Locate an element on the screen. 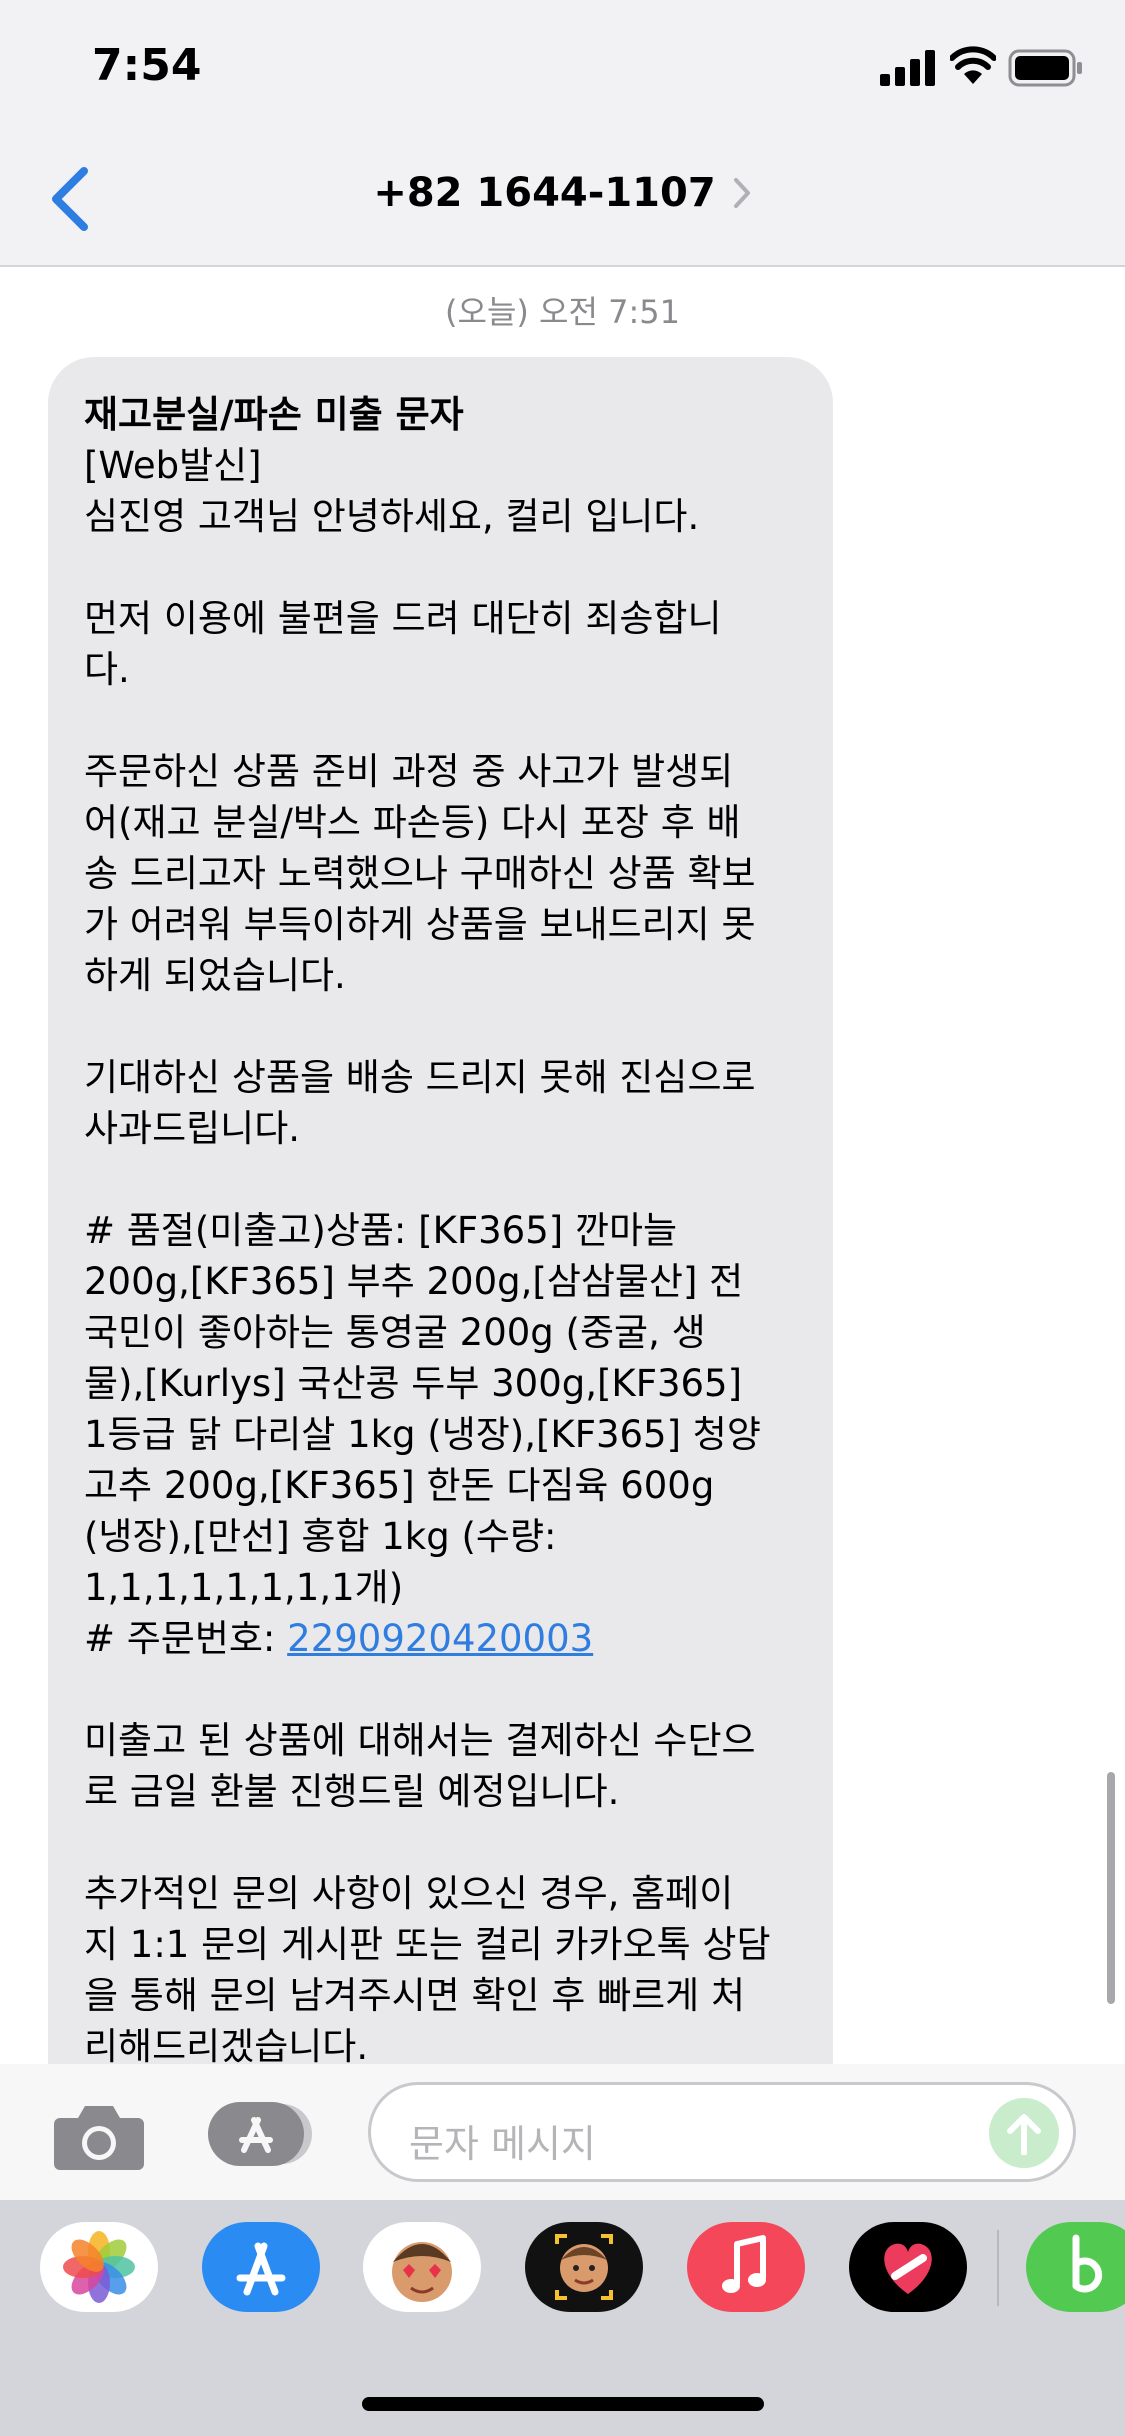 This screenshot has width=1125, height=2436. message-line: 송 드리고자 노력했으나 구매하신 상품 확보 is located at coordinates (420, 873).